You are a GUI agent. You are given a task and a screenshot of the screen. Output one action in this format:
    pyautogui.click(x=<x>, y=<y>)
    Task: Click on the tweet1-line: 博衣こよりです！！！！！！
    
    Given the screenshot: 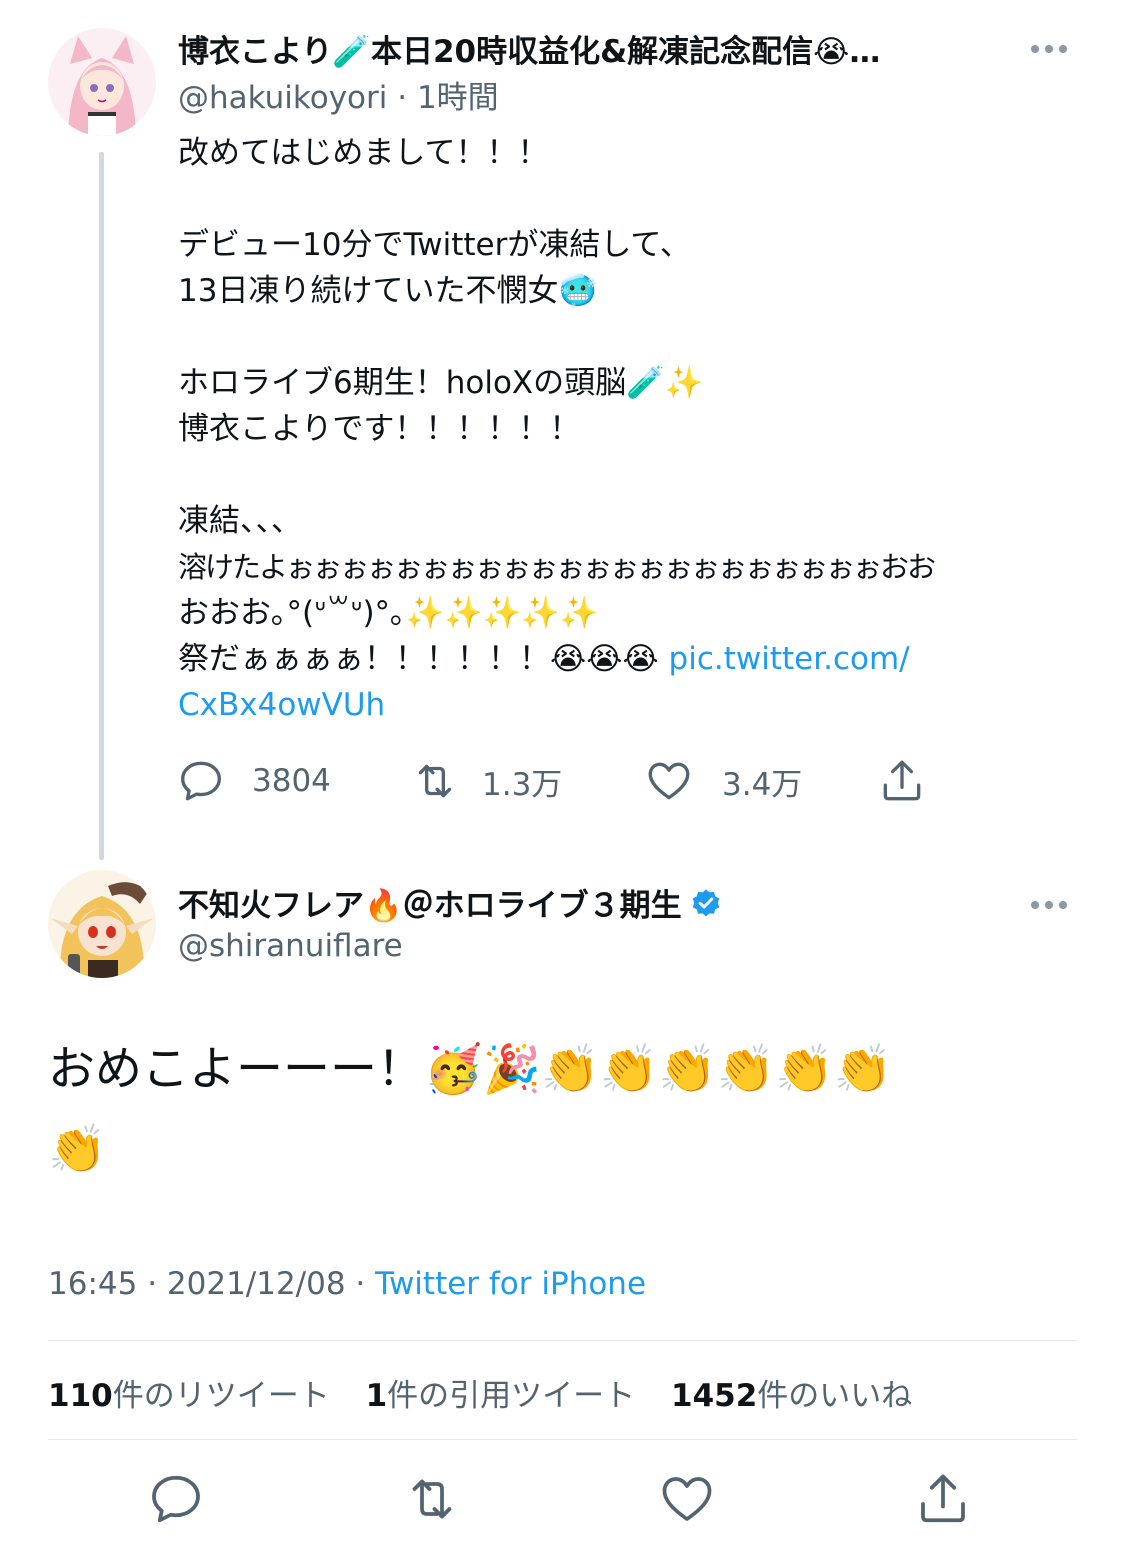 What is the action you would take?
    pyautogui.click(x=379, y=429)
    